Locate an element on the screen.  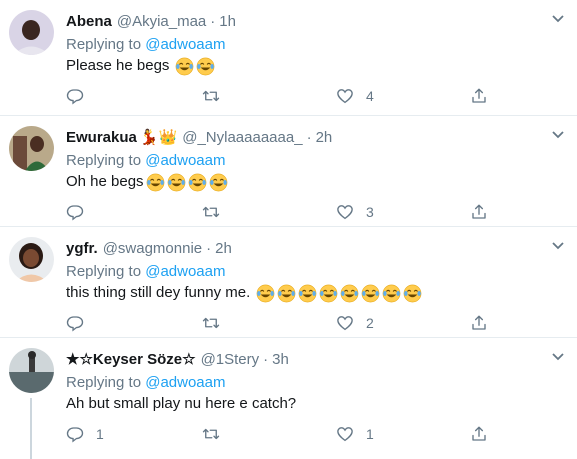
like-button: 2 is located at coordinates (355, 323).